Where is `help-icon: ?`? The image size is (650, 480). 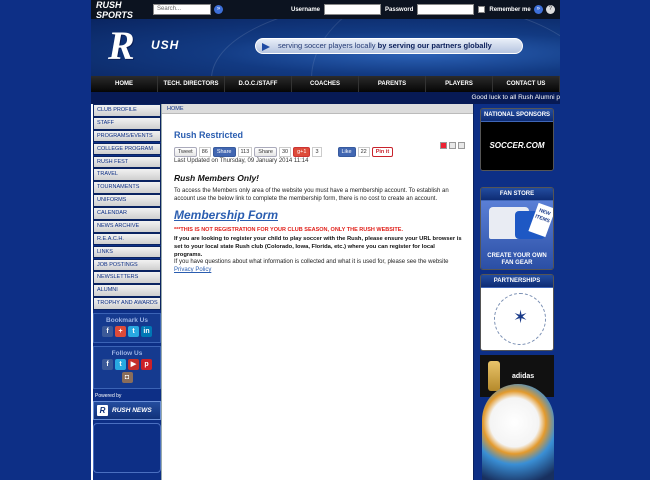 help-icon: ? is located at coordinates (550, 9).